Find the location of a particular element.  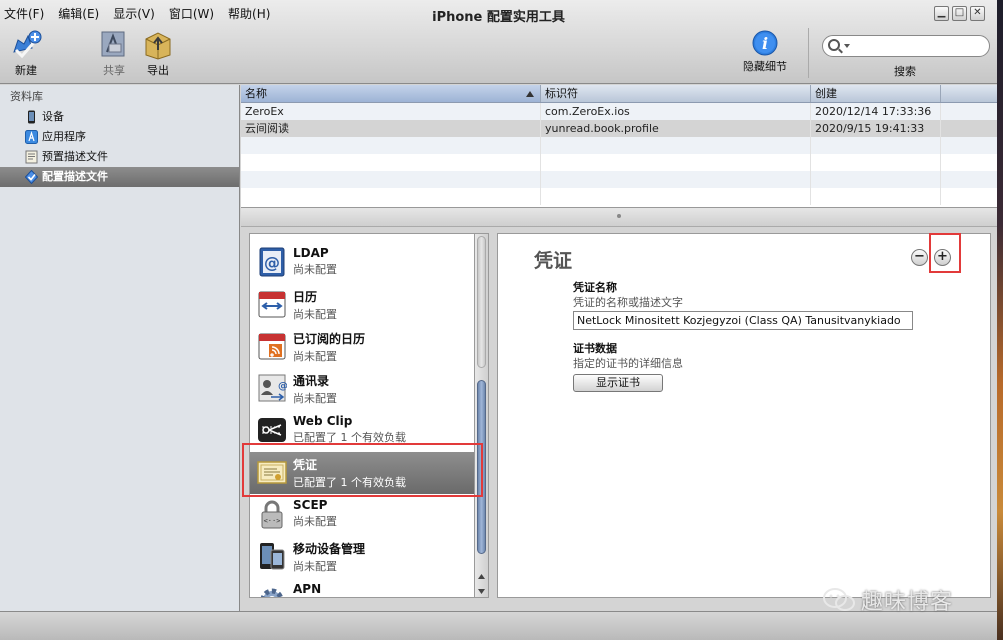

column-header-identifier: 标识符 is located at coordinates (676, 93).